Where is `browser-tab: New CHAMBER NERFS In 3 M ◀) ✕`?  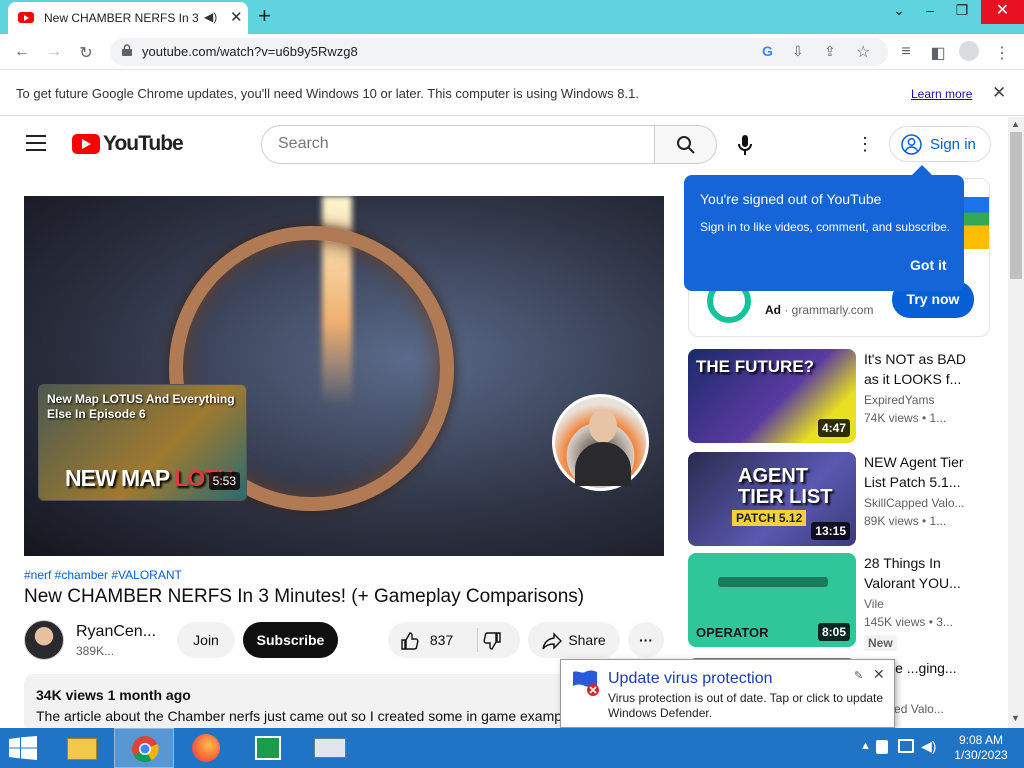 browser-tab: New CHAMBER NERFS In 3 M ◀) ✕ is located at coordinates (128, 18).